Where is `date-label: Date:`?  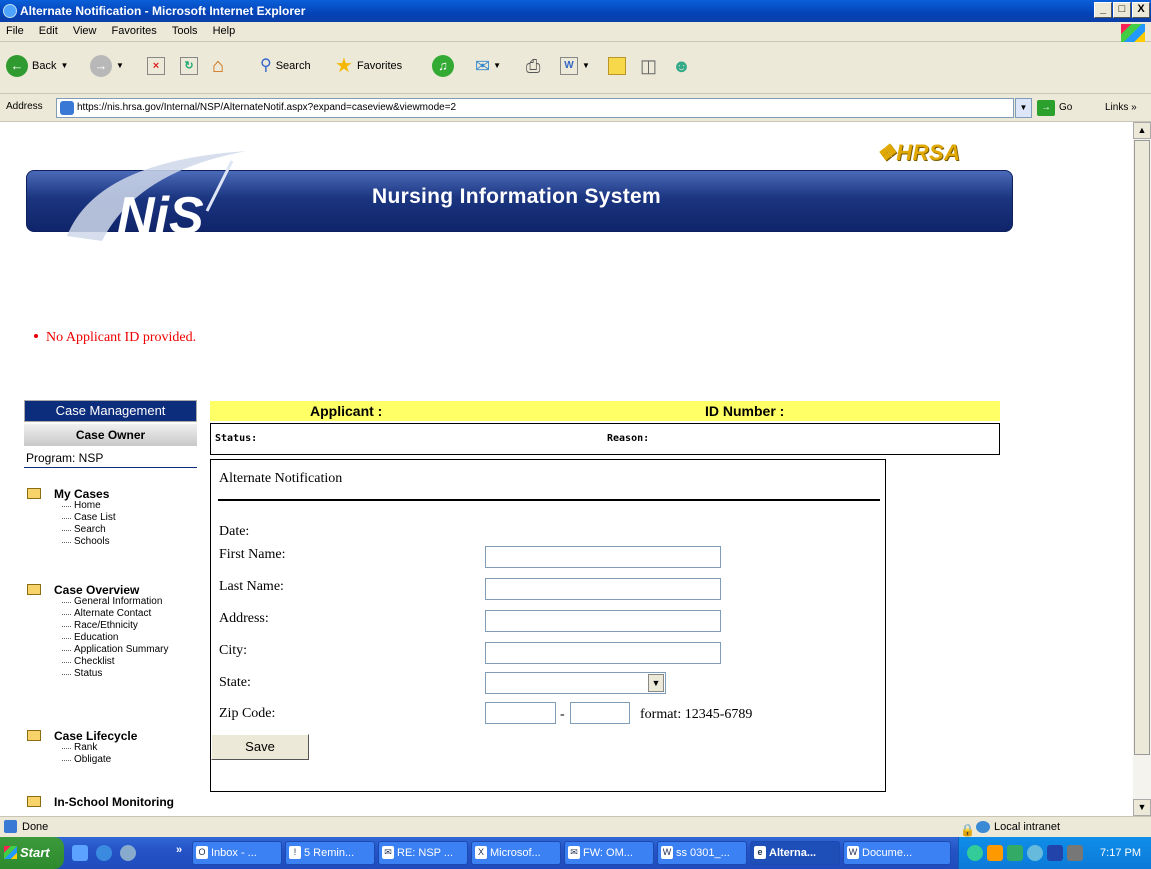 date-label: Date: is located at coordinates (234, 531).